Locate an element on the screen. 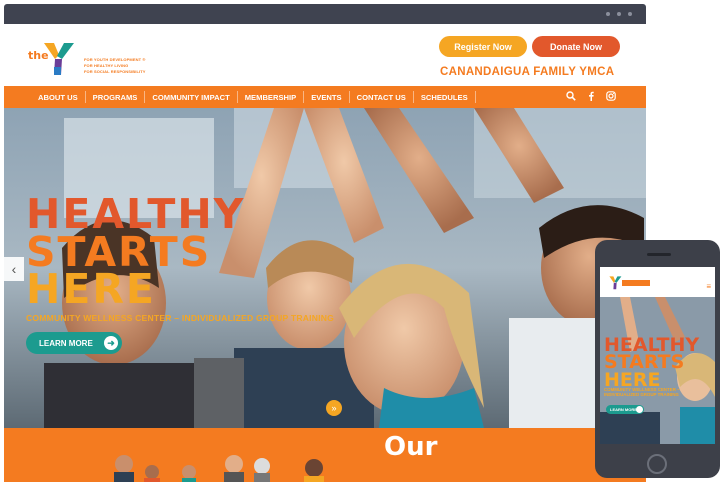 The image size is (720, 483). learn-more-label: LEARN MORE is located at coordinates (66, 343).